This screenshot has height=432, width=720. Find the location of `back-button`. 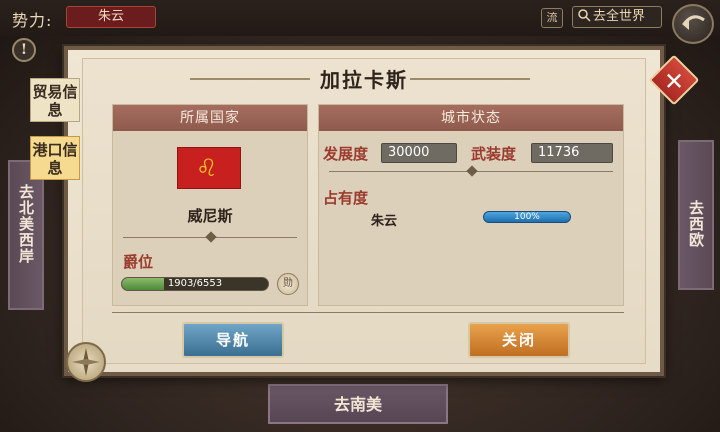

back-button is located at coordinates (693, 24).